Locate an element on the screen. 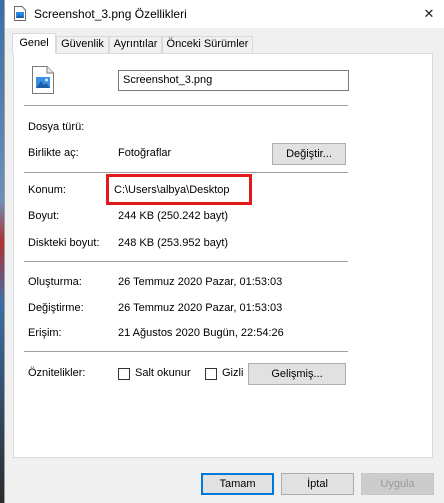 The width and height of the screenshot is (444, 503). window-title: Screenshot_3.png Özellikleri is located at coordinates (110, 14).